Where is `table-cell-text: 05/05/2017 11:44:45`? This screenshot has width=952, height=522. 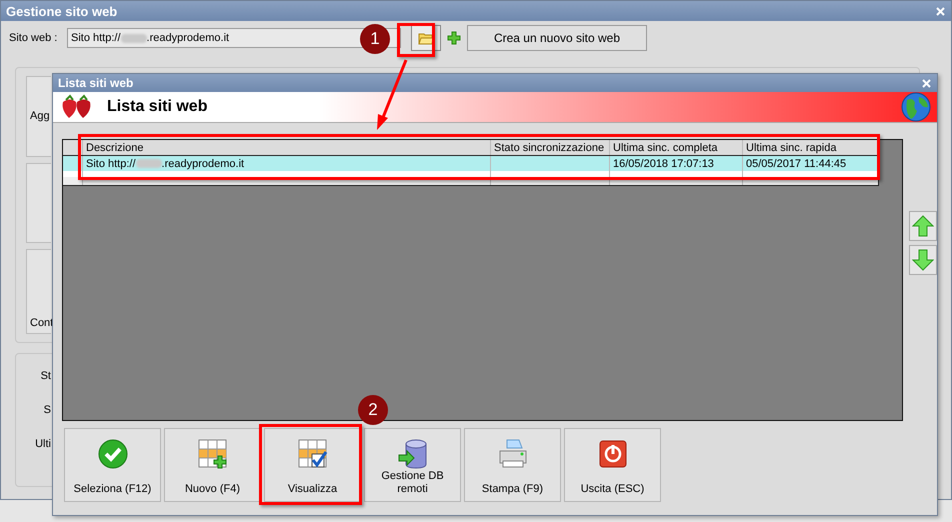 table-cell-text: 05/05/2017 11:44:45 is located at coordinates (796, 163).